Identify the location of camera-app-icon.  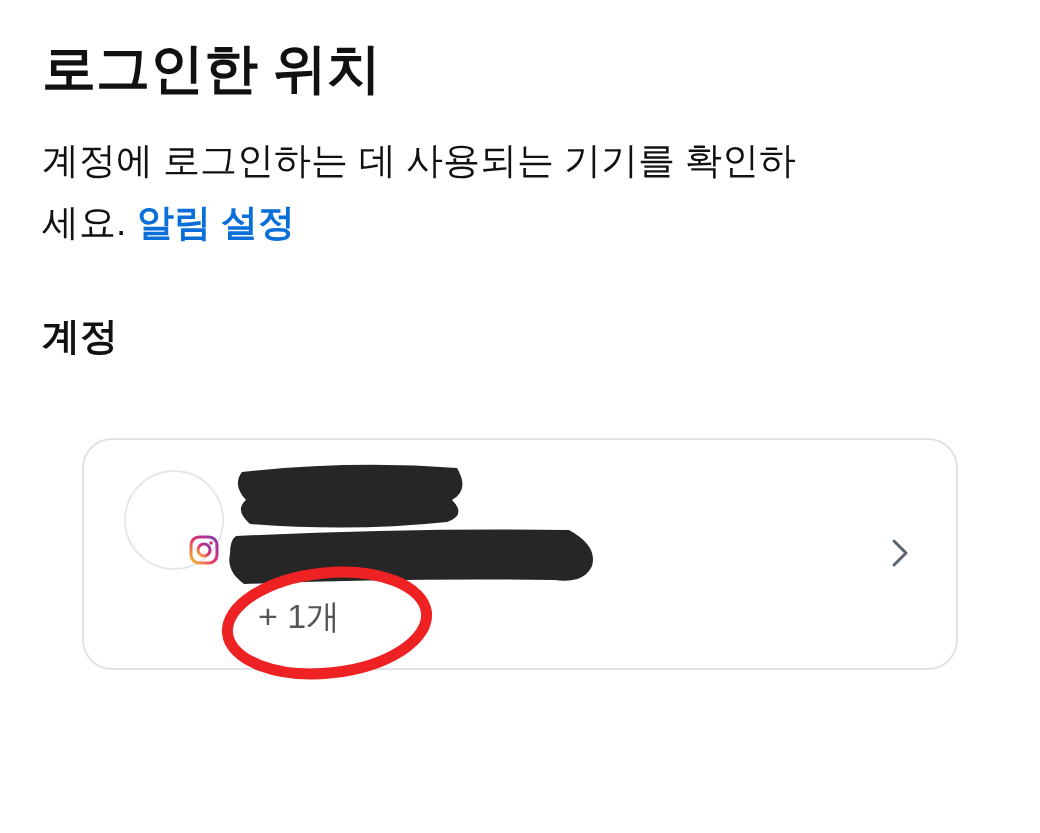
(204, 550).